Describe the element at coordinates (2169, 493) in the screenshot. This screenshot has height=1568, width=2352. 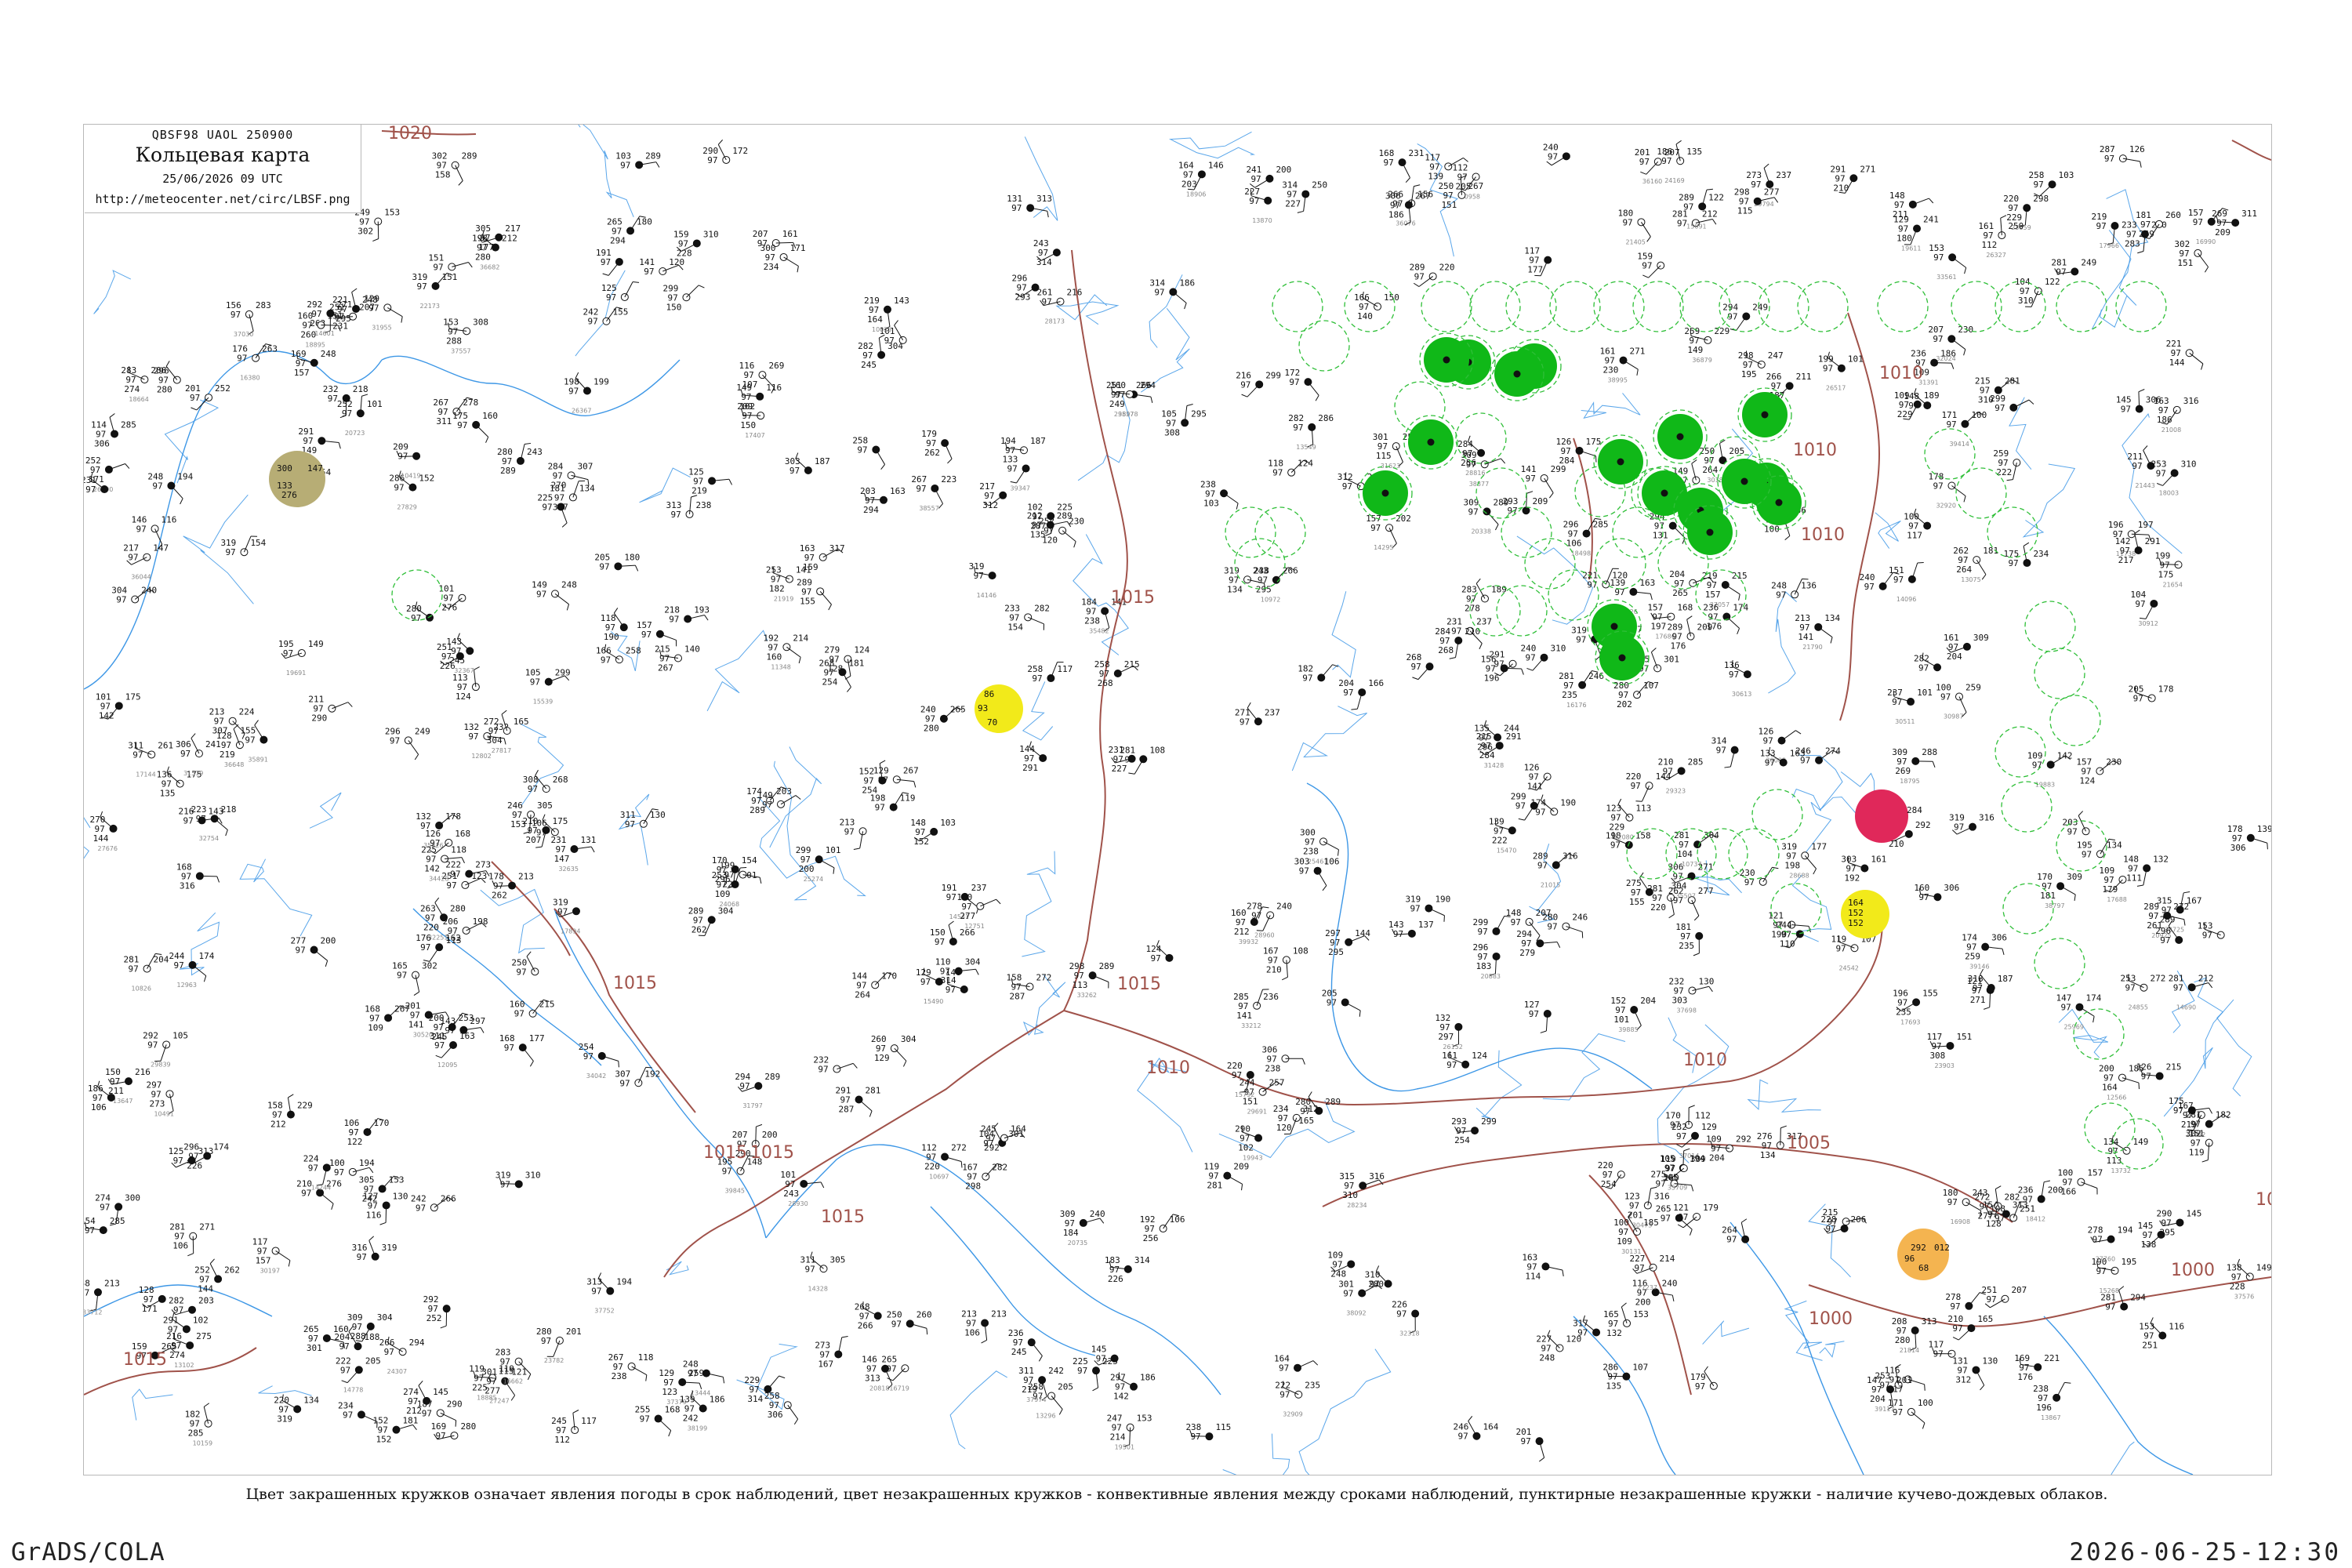
I see `svg-text: 18003` at that location.